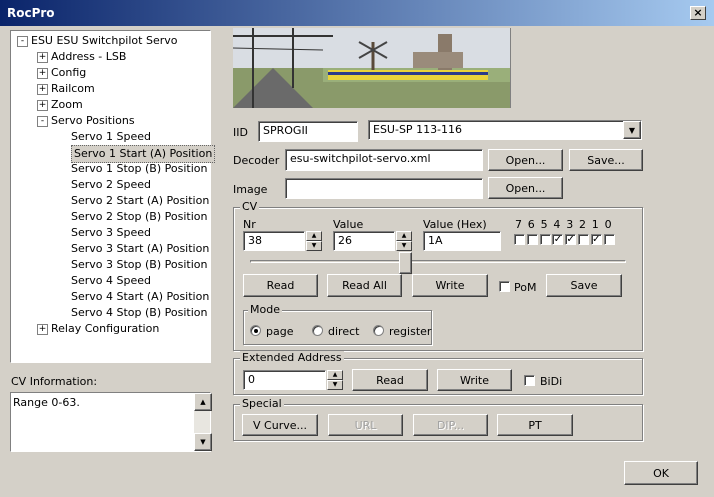 This screenshot has width=714, height=497. Describe the element at coordinates (203, 402) in the screenshot. I see `scroll-up-icon: ▲` at that location.